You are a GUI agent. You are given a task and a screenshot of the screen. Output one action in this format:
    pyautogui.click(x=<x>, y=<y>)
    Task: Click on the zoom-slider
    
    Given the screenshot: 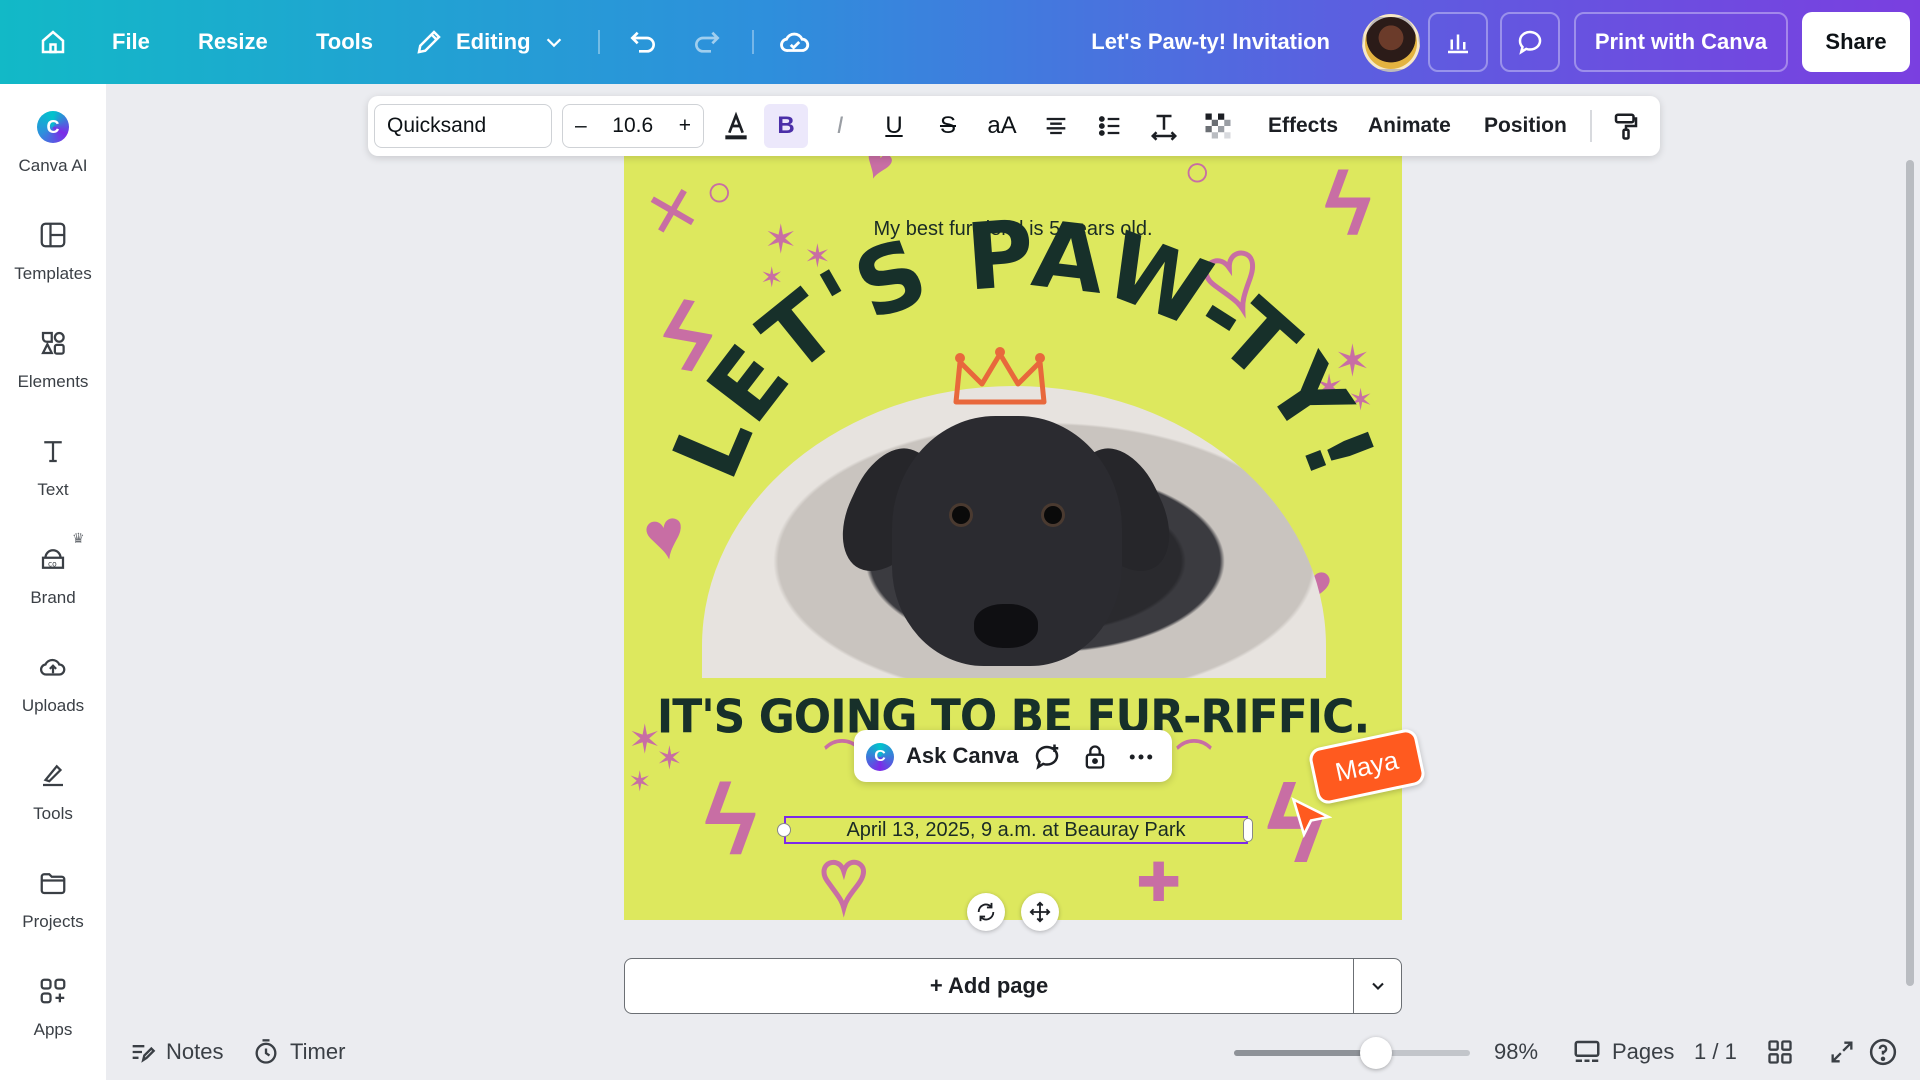 What is the action you would take?
    pyautogui.click(x=1352, y=1053)
    